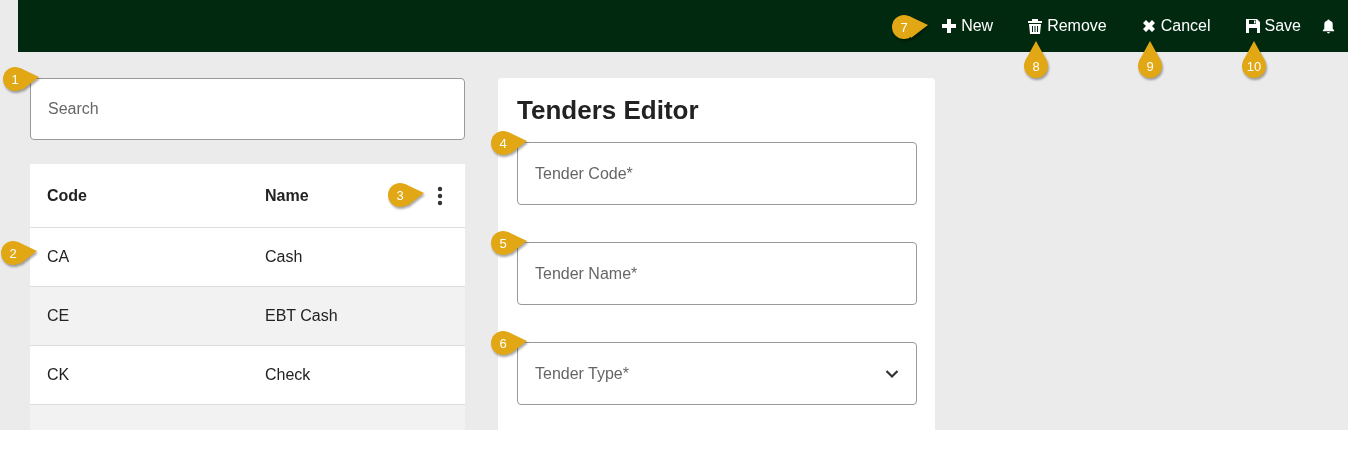 The width and height of the screenshot is (1365, 450). What do you see at coordinates (1328, 26) in the screenshot?
I see `notification-bell-icon` at bounding box center [1328, 26].